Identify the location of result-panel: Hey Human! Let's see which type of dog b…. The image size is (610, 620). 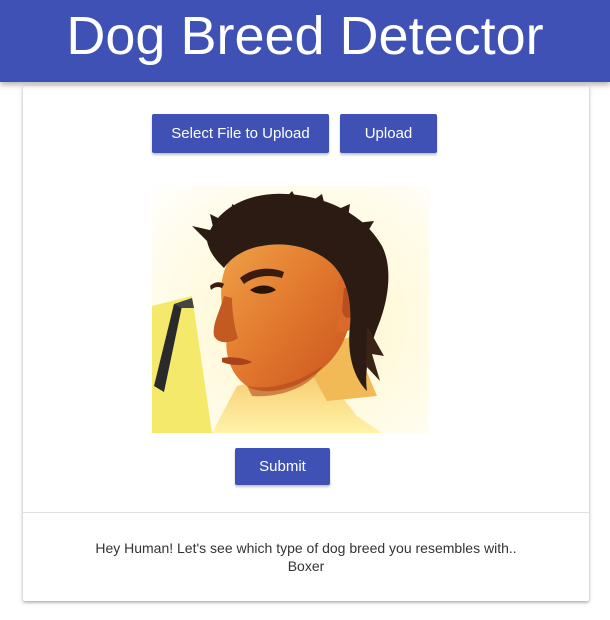
(306, 557).